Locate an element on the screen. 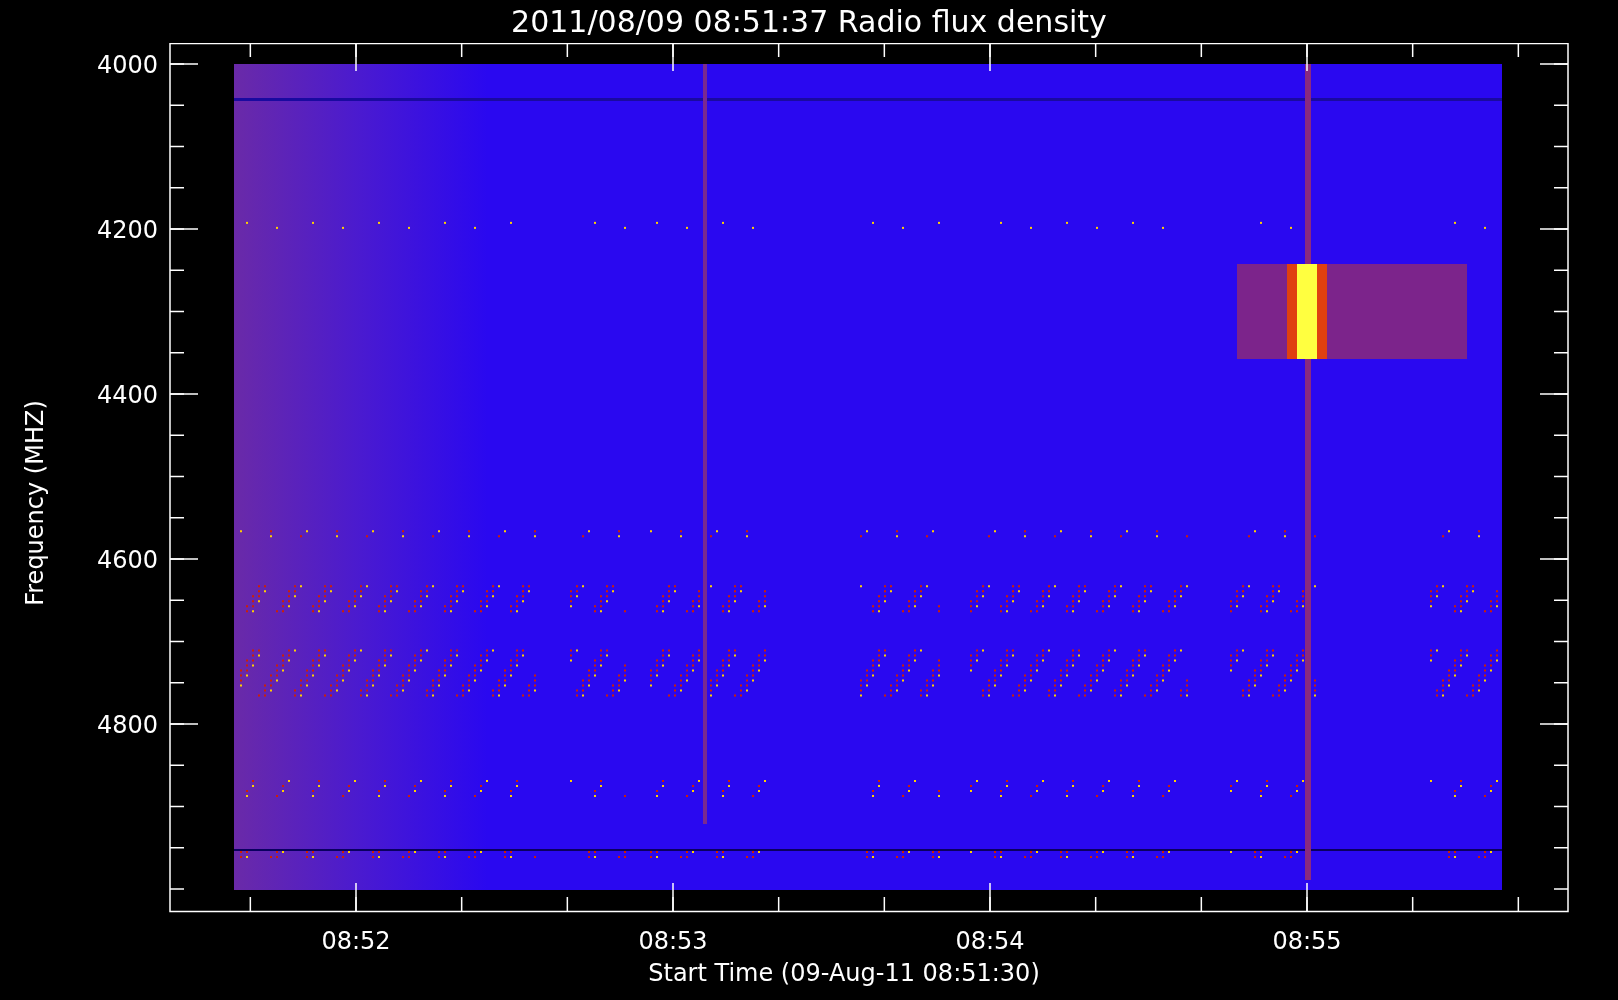 Image resolution: width=1618 pixels, height=1000 pixels. y-tick-label: 4200 is located at coordinates (127, 230).